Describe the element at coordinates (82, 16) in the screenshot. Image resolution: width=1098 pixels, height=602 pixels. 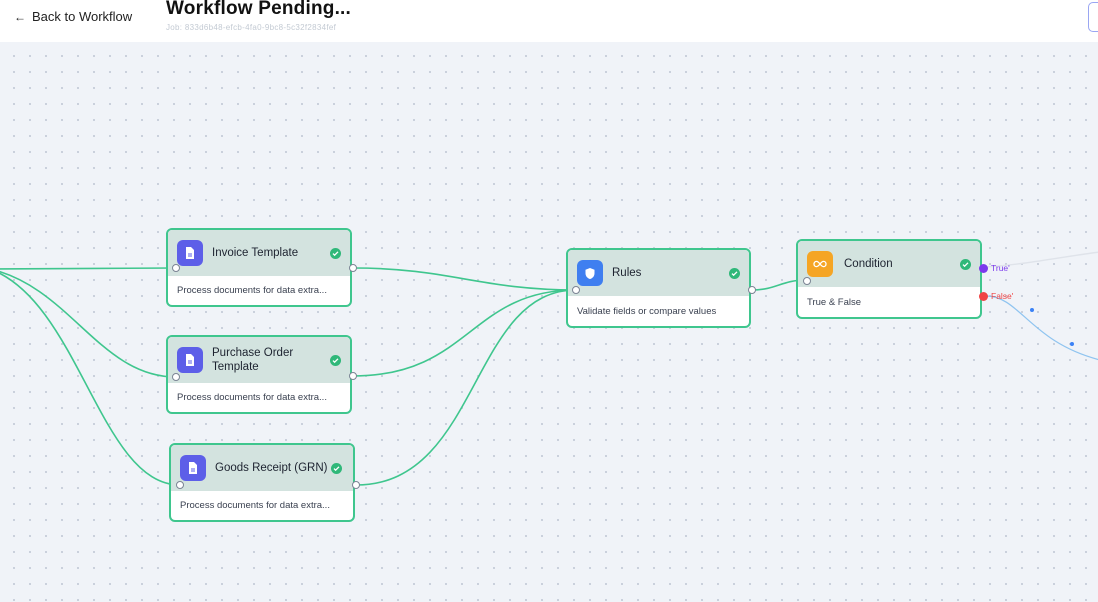
I see `back-label: Back to Workflow` at that location.